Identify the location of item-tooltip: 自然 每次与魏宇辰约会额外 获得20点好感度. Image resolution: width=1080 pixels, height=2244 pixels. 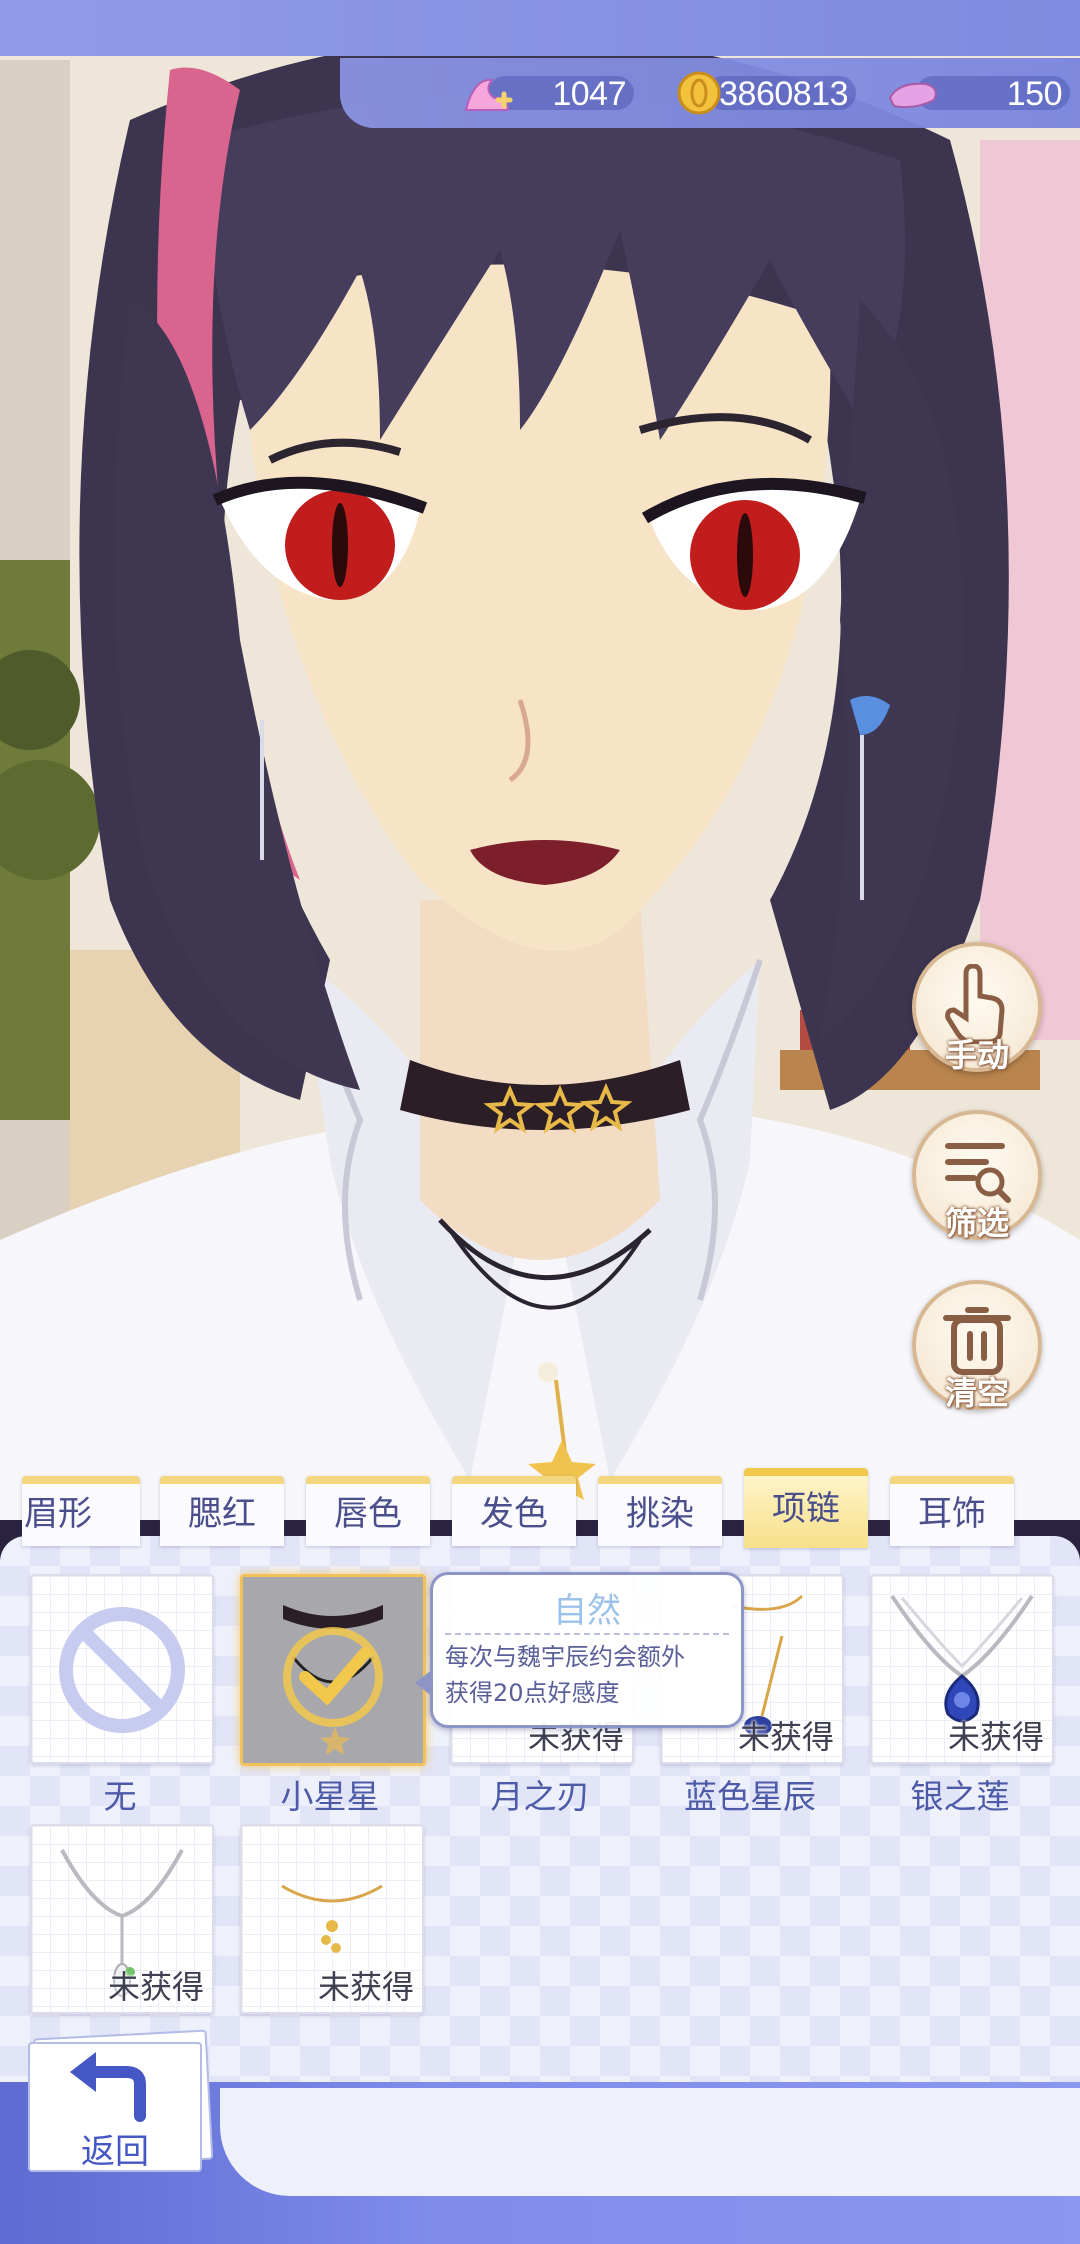
(579, 1650).